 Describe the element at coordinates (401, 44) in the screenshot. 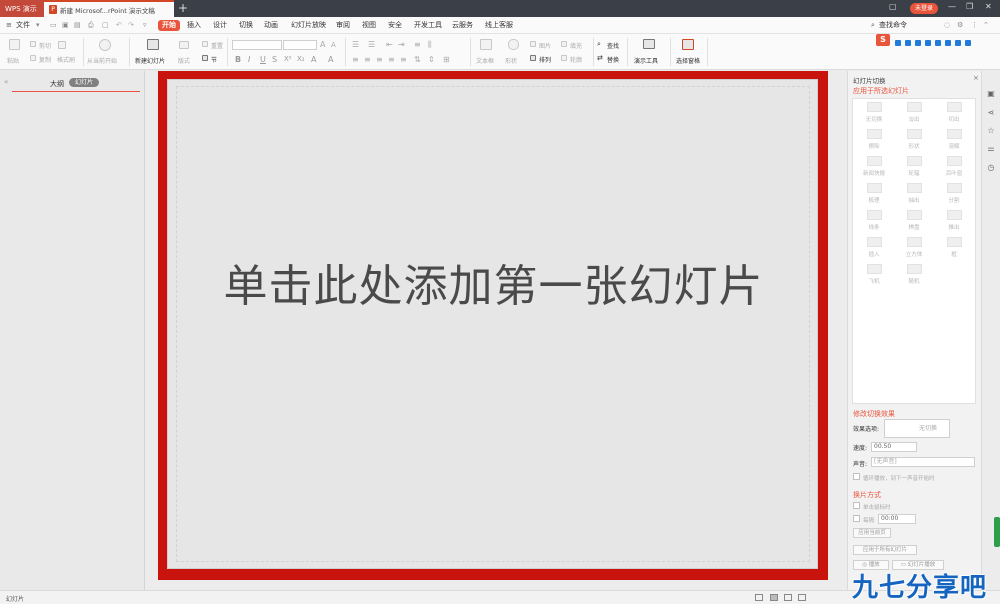

I see `indent-increase-icon: ⇥` at that location.